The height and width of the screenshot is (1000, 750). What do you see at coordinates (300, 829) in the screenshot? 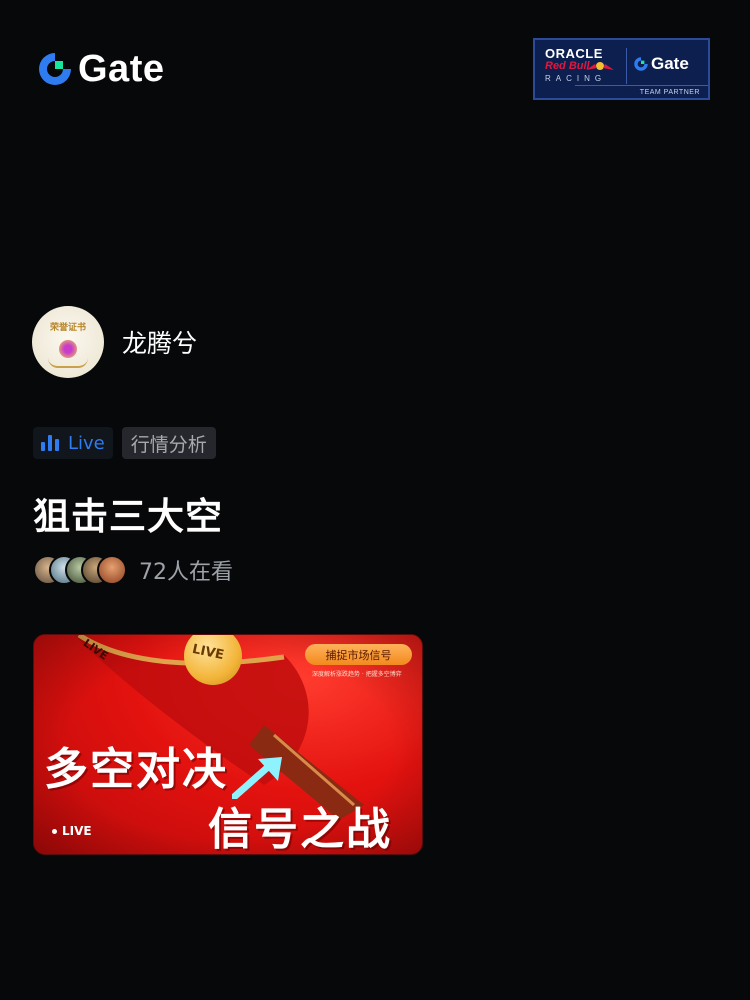
I see `banner-headline-2: 信号之战` at bounding box center [300, 829].